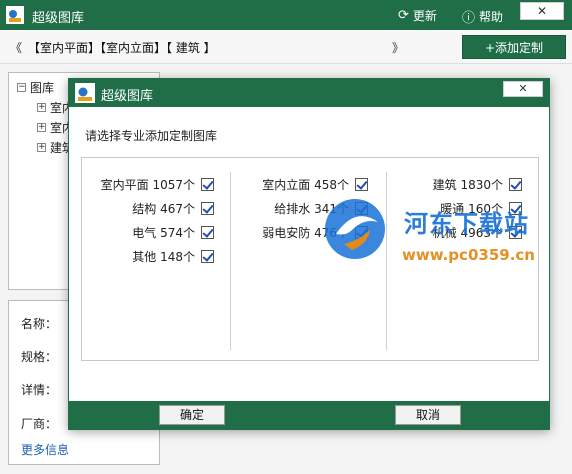  What do you see at coordinates (39, 357) in the screenshot?
I see `spec-label: 规格：` at bounding box center [39, 357].